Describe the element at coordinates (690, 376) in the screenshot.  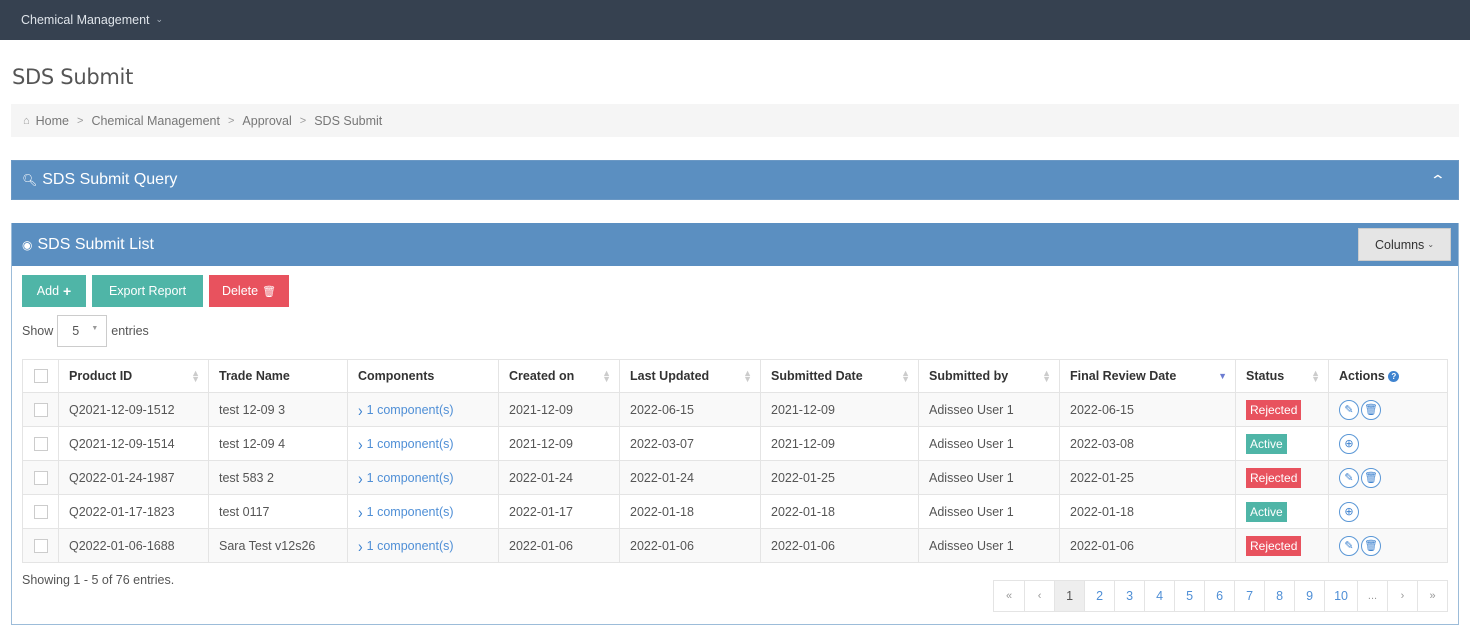
I see `col-last-updated: Last Updated ▲ ▼` at that location.